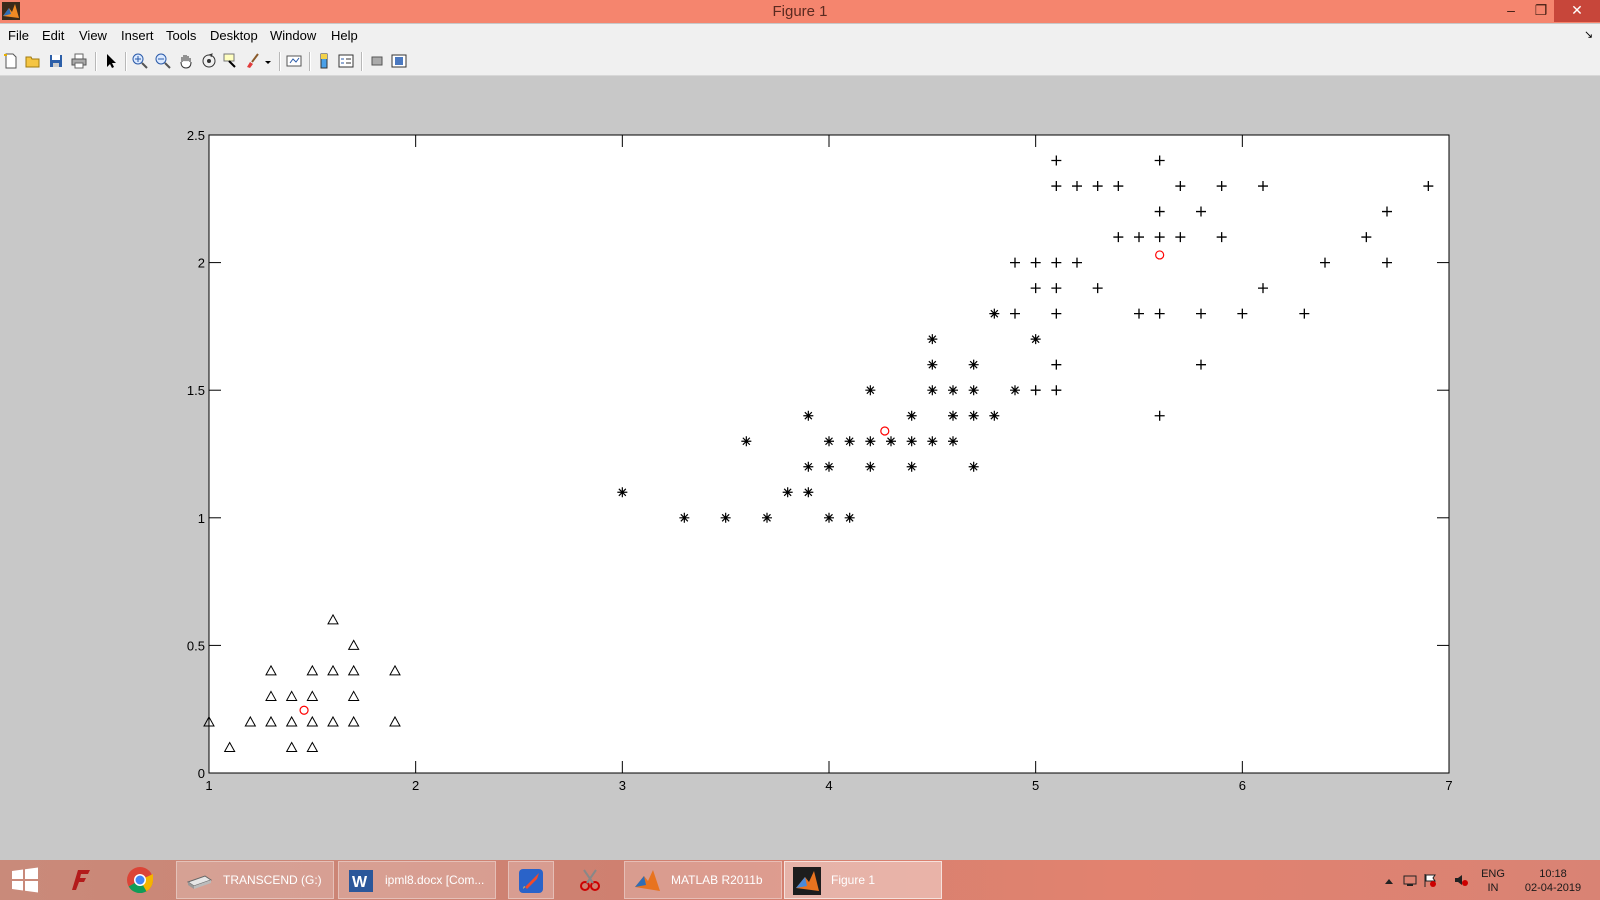  I want to click on action-center-flag-icon, so click(1430, 880).